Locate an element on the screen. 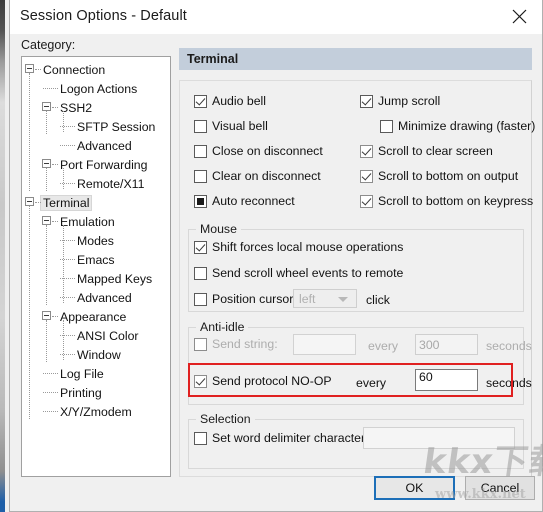 The width and height of the screenshot is (543, 512). tree-item-modes: Modes is located at coordinates (96, 240).